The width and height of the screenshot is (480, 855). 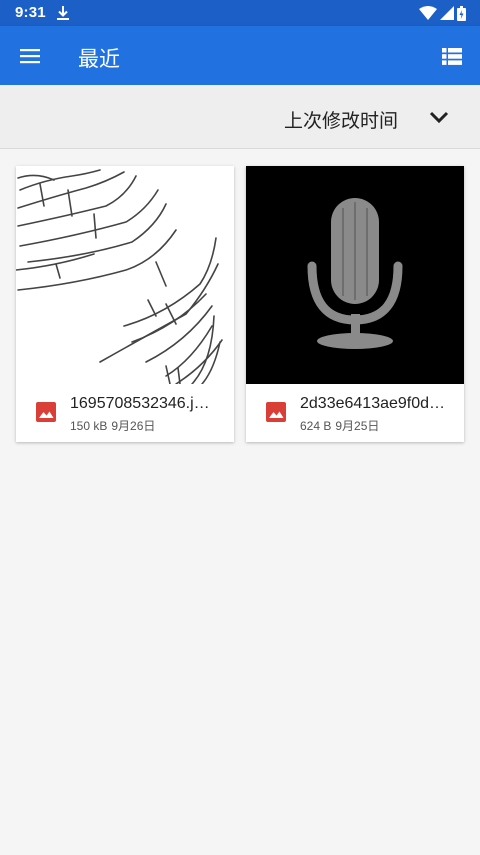 I want to click on file-card: 1695708532346.j… 150 kB 9月26日, so click(x=125, y=304).